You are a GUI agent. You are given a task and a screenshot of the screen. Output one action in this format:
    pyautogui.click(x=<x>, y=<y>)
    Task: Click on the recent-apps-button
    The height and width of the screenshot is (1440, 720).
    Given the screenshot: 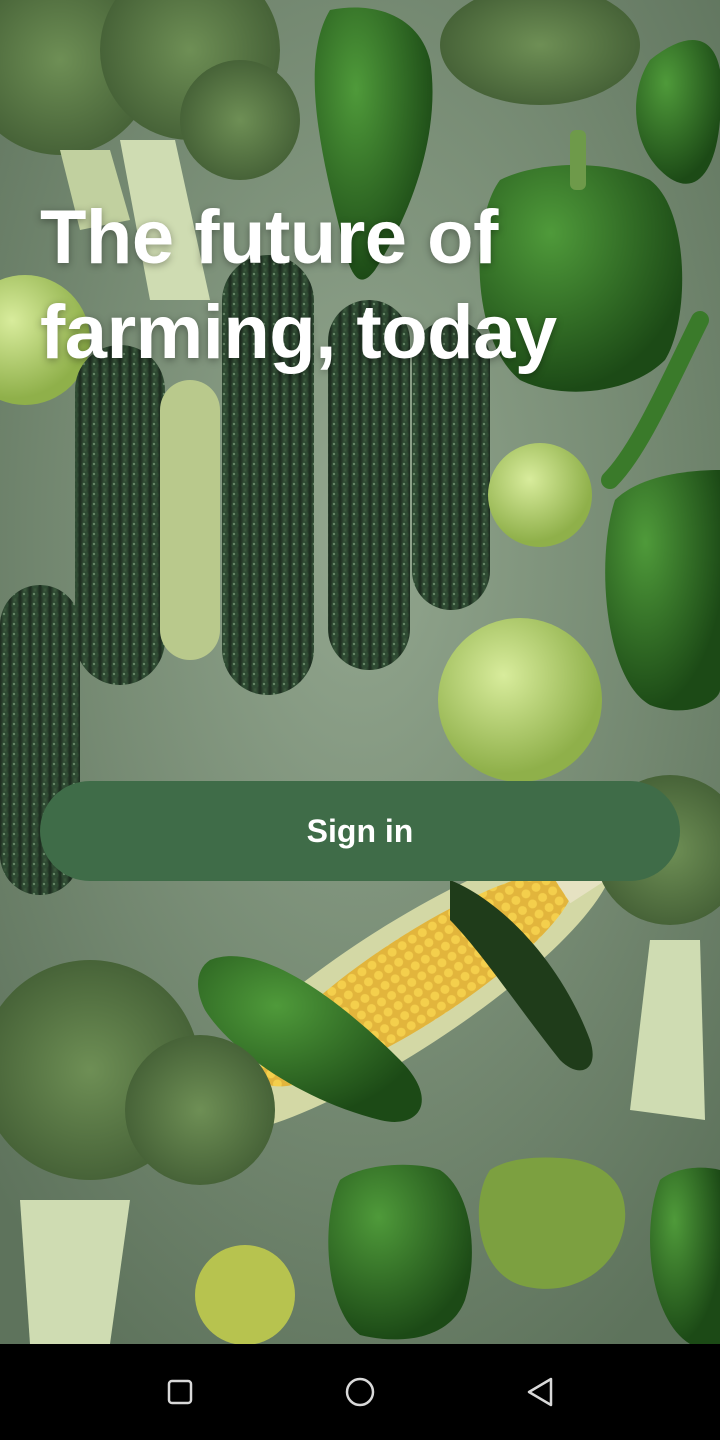 What is the action you would take?
    pyautogui.click(x=180, y=1392)
    